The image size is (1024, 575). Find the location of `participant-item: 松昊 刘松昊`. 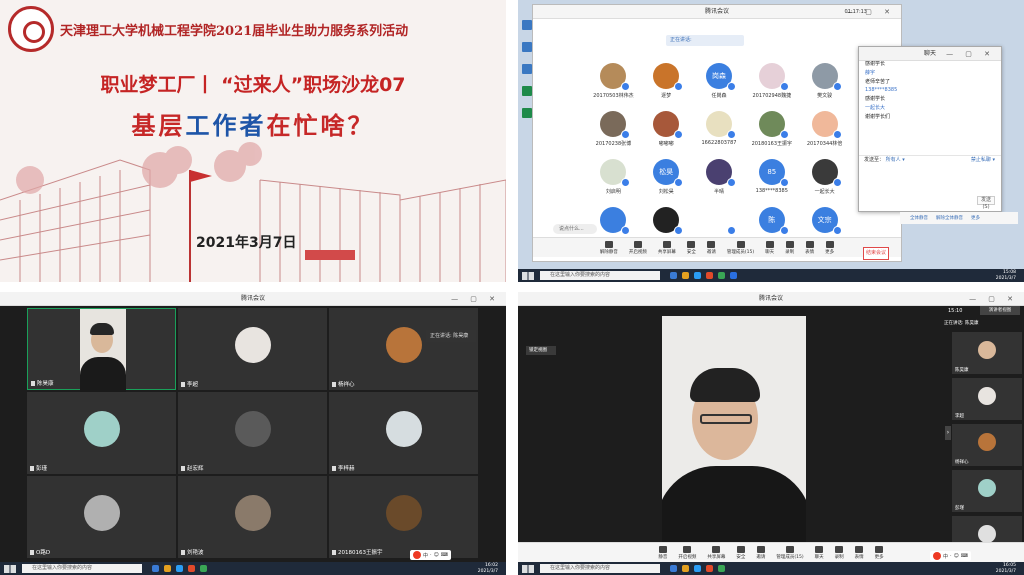

participant-item: 松昊 刘松昊 is located at coordinates (666, 181).